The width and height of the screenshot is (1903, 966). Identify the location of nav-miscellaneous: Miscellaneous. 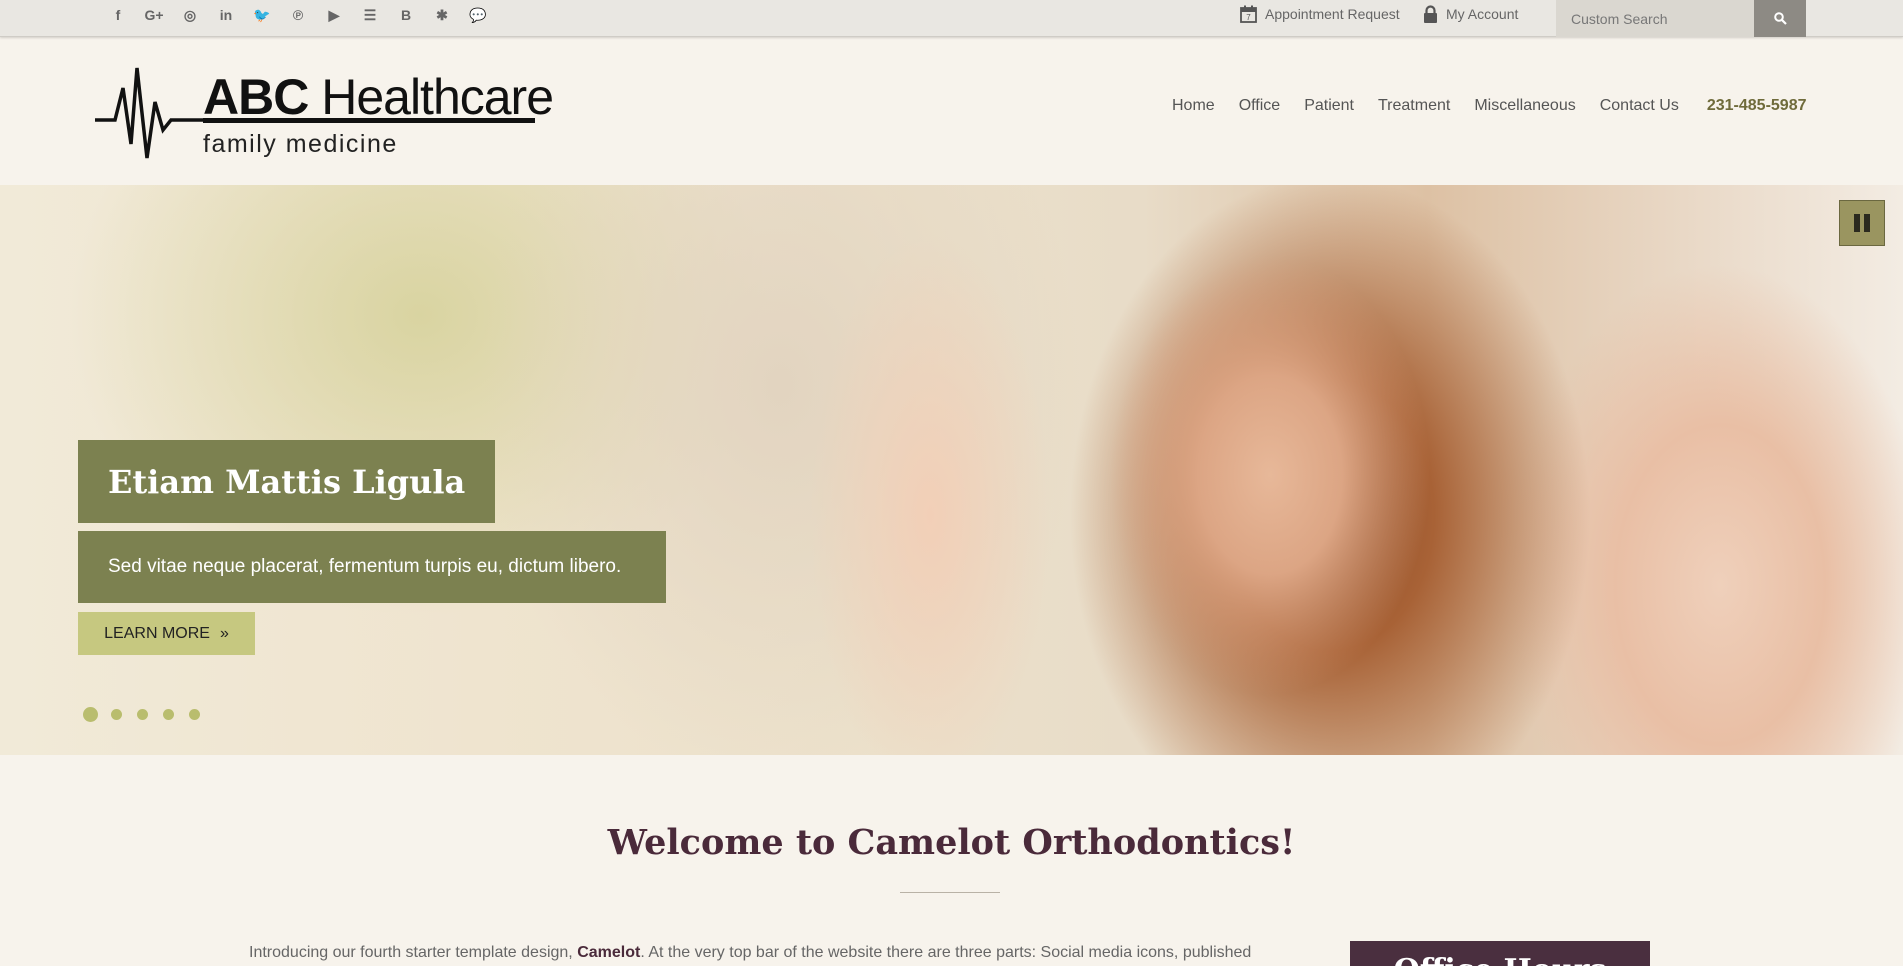
(1524, 106).